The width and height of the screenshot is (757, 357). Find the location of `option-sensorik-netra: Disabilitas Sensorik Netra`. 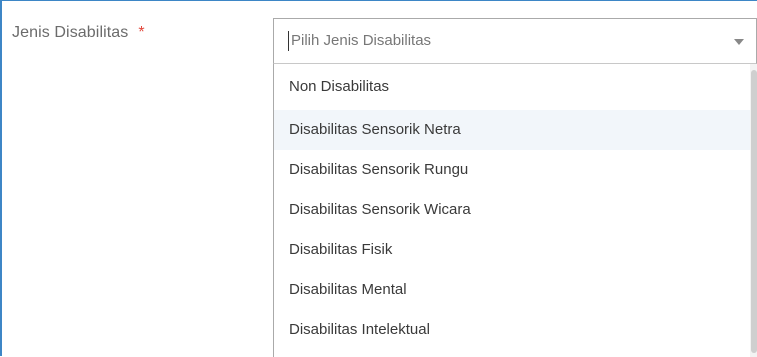

option-sensorik-netra: Disabilitas Sensorik Netra is located at coordinates (515, 130).